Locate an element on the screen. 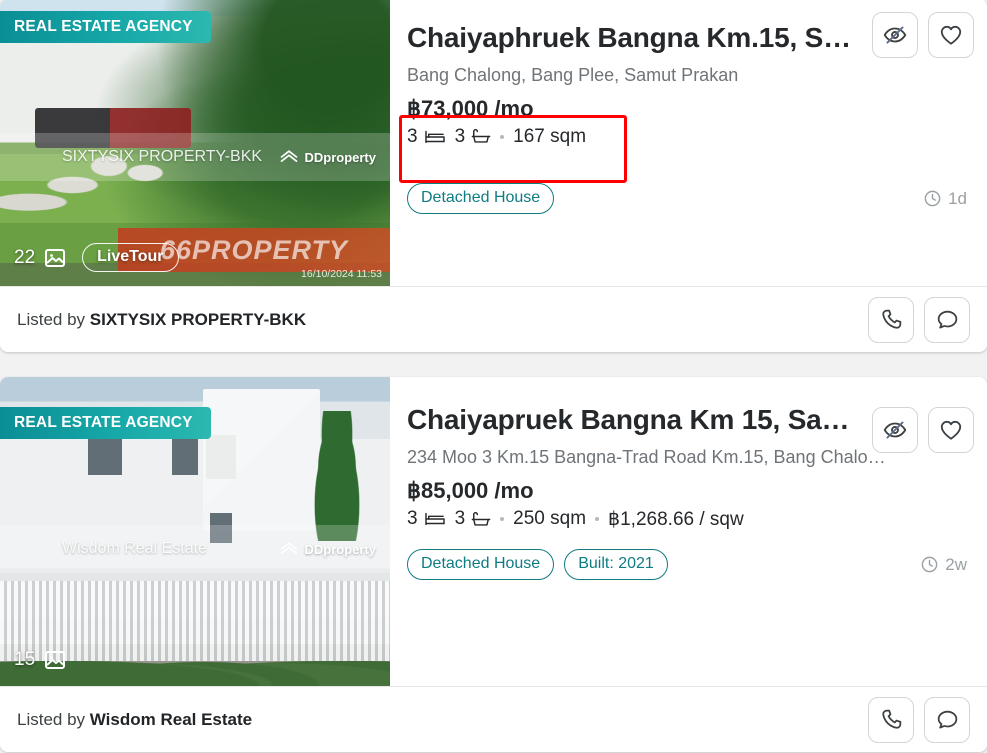  listed-by: Listed by Wisdom Real Estate is located at coordinates (134, 720).